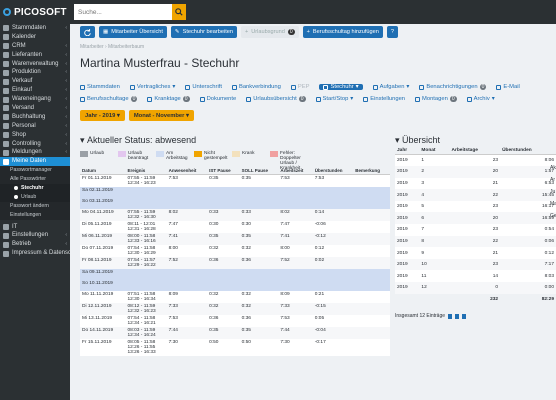  What do you see at coordinates (407, 151) in the screenshot?
I see `column-header: Jahr` at bounding box center [407, 151].